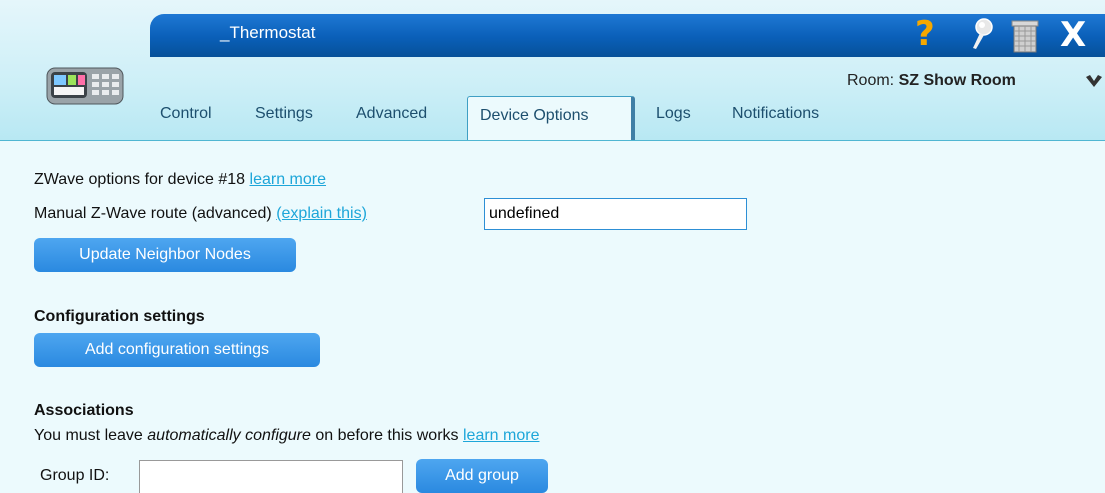 This screenshot has height=493, width=1105. I want to click on close-icon: X, so click(1073, 35).